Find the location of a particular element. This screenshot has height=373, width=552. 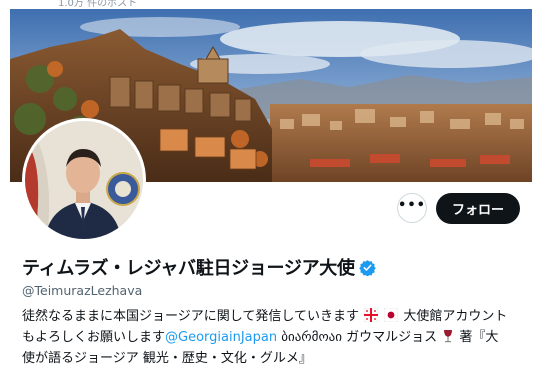

name-row: ティムラズ・レジャバ駐日ジョージア大使 is located at coordinates (199, 267).